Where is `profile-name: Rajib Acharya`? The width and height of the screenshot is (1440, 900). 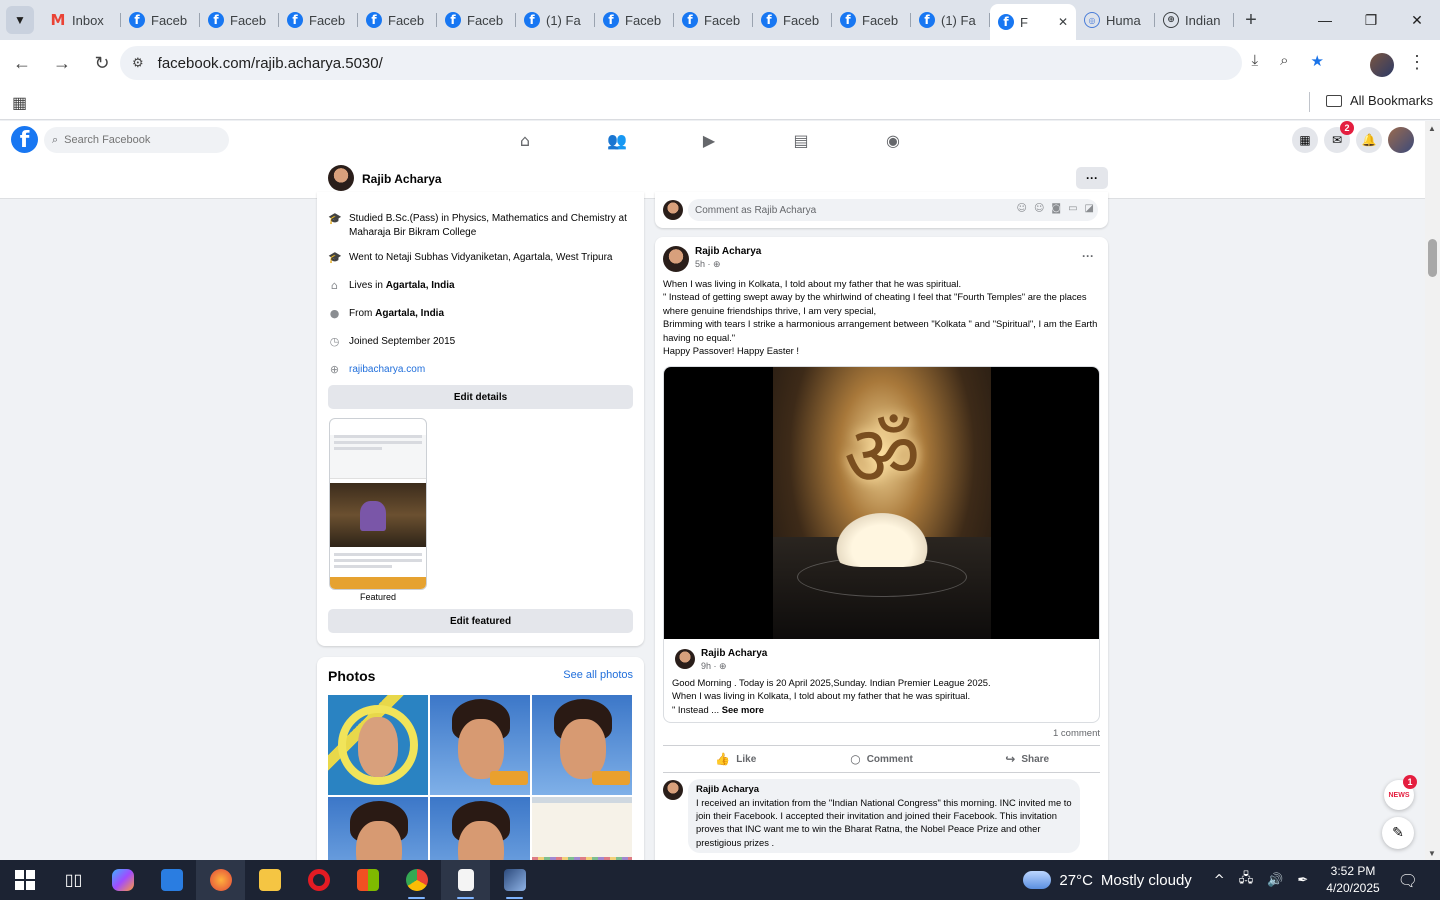 profile-name: Rajib Acharya is located at coordinates (402, 179).